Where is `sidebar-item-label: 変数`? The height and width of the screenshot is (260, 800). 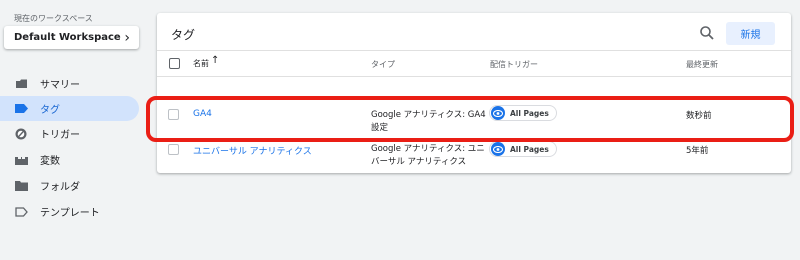
sidebar-item-label: 変数 is located at coordinates (50, 161).